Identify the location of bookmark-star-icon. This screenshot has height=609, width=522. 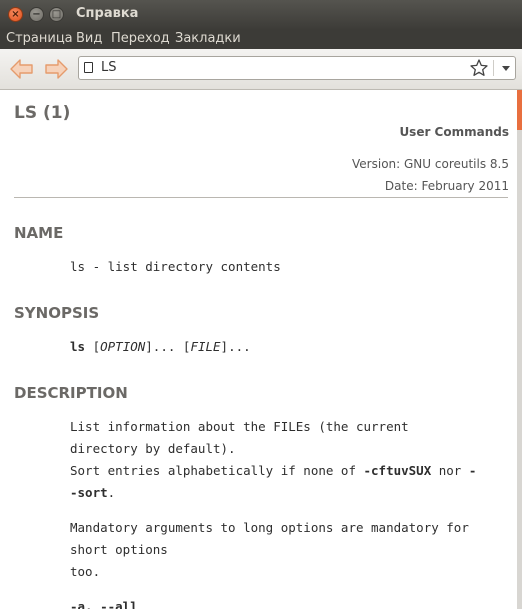
(479, 68).